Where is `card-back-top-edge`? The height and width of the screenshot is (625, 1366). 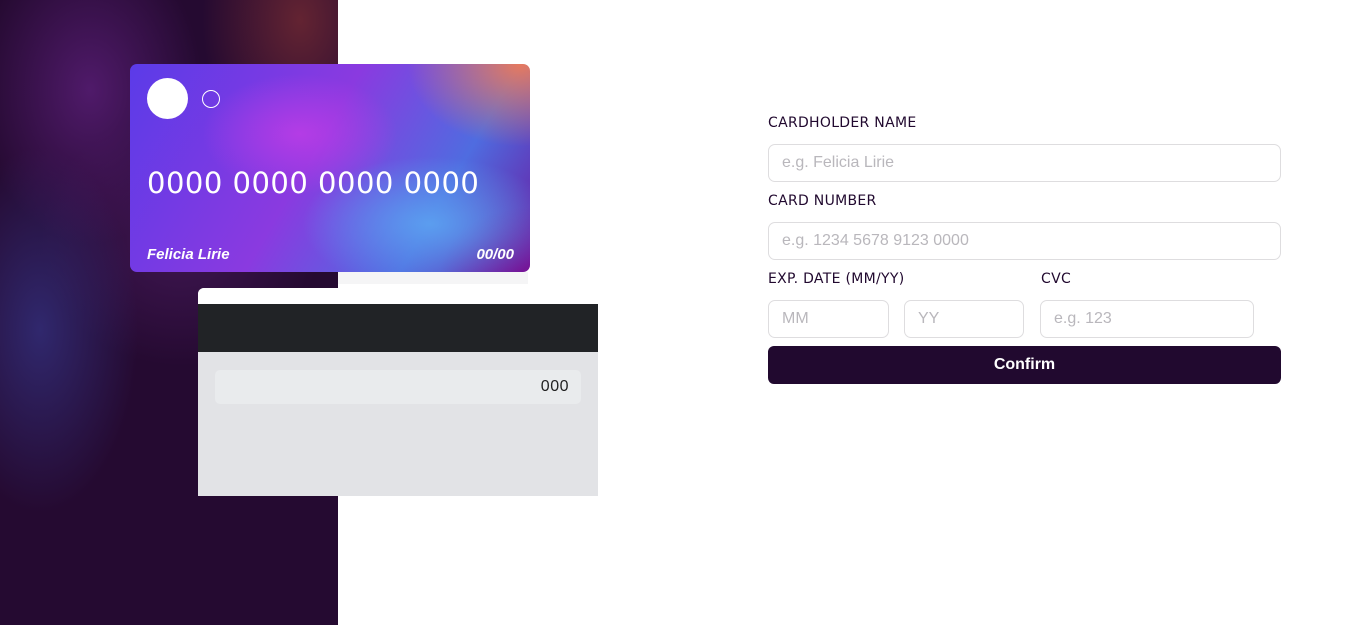
card-back-top-edge is located at coordinates (398, 296).